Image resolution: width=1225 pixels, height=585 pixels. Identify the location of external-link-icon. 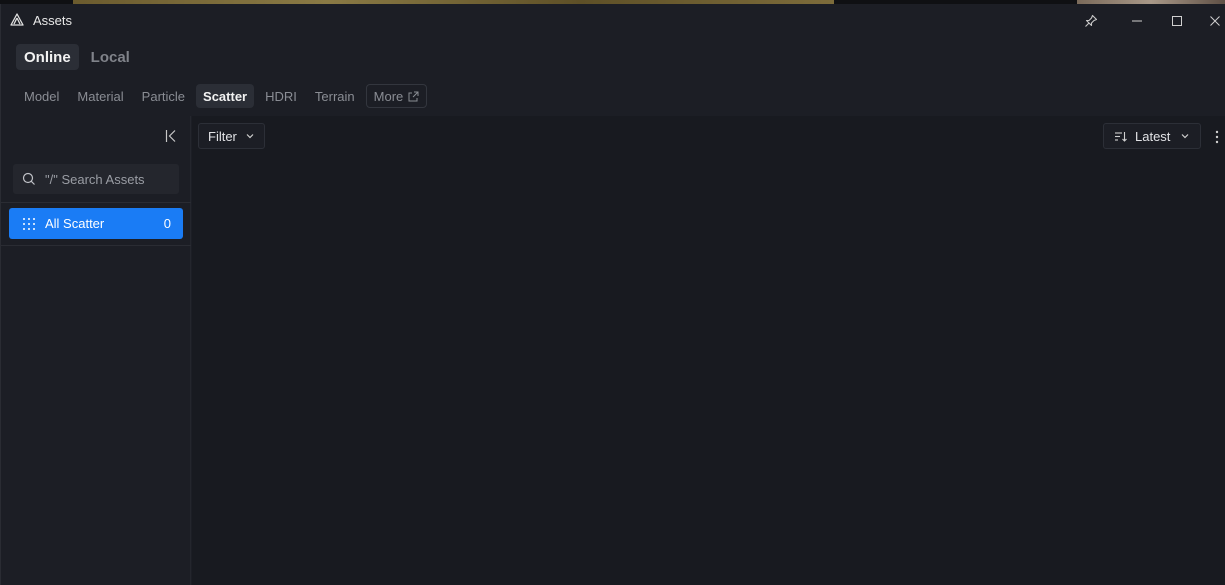
(413, 96).